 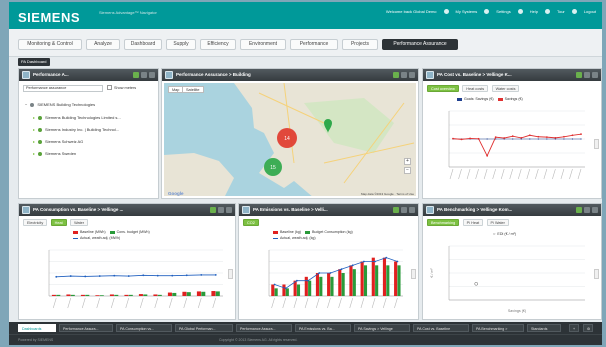 What do you see at coordinates (63, 88) in the screenshot?
I see `view-select: Performance assurance` at bounding box center [63, 88].